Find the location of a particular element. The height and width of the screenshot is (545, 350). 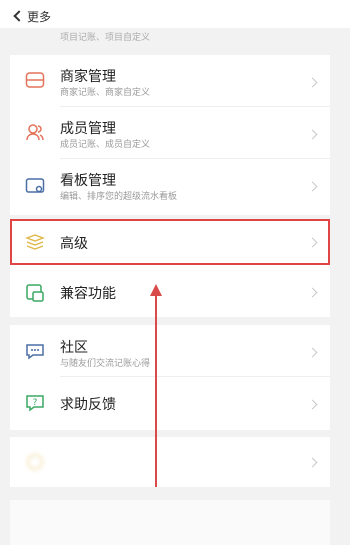

shop-icon is located at coordinates (35, 80).